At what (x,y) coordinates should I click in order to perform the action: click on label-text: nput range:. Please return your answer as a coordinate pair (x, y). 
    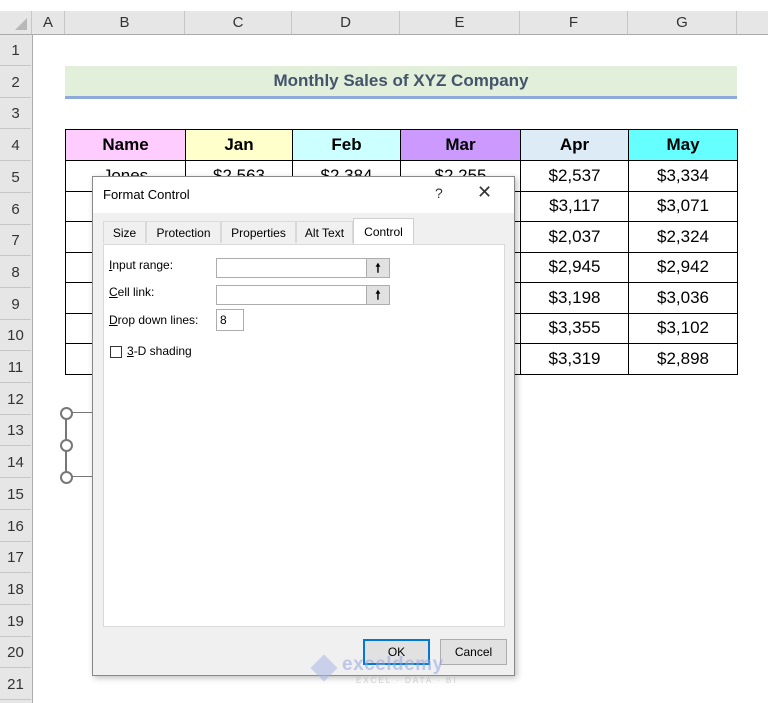
    Looking at the image, I should click on (143, 265).